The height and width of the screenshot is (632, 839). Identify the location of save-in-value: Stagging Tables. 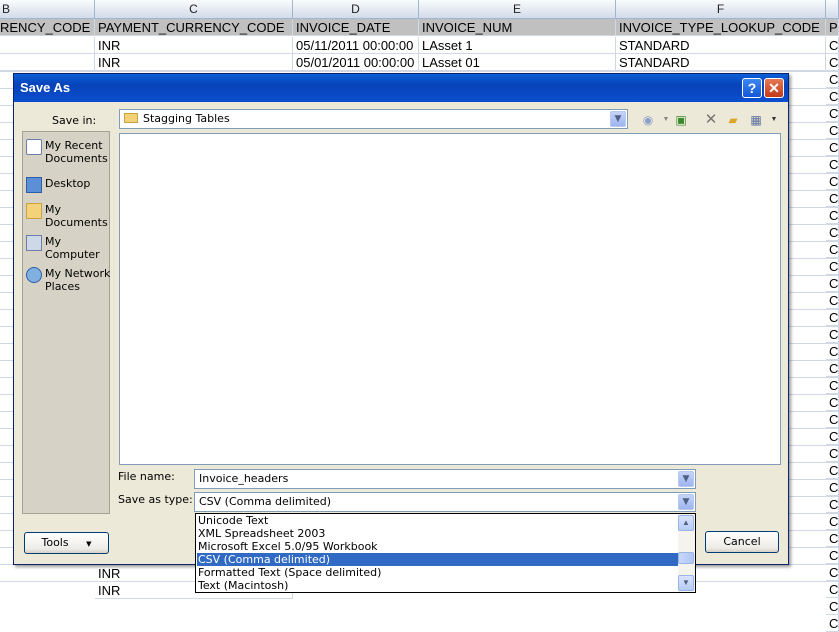
(186, 118).